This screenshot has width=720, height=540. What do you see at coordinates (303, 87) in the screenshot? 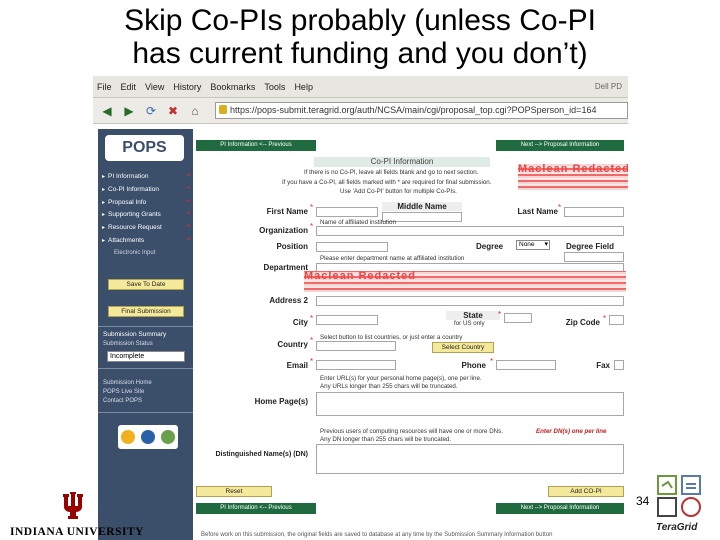
I see `menu-help: Help` at bounding box center [303, 87].